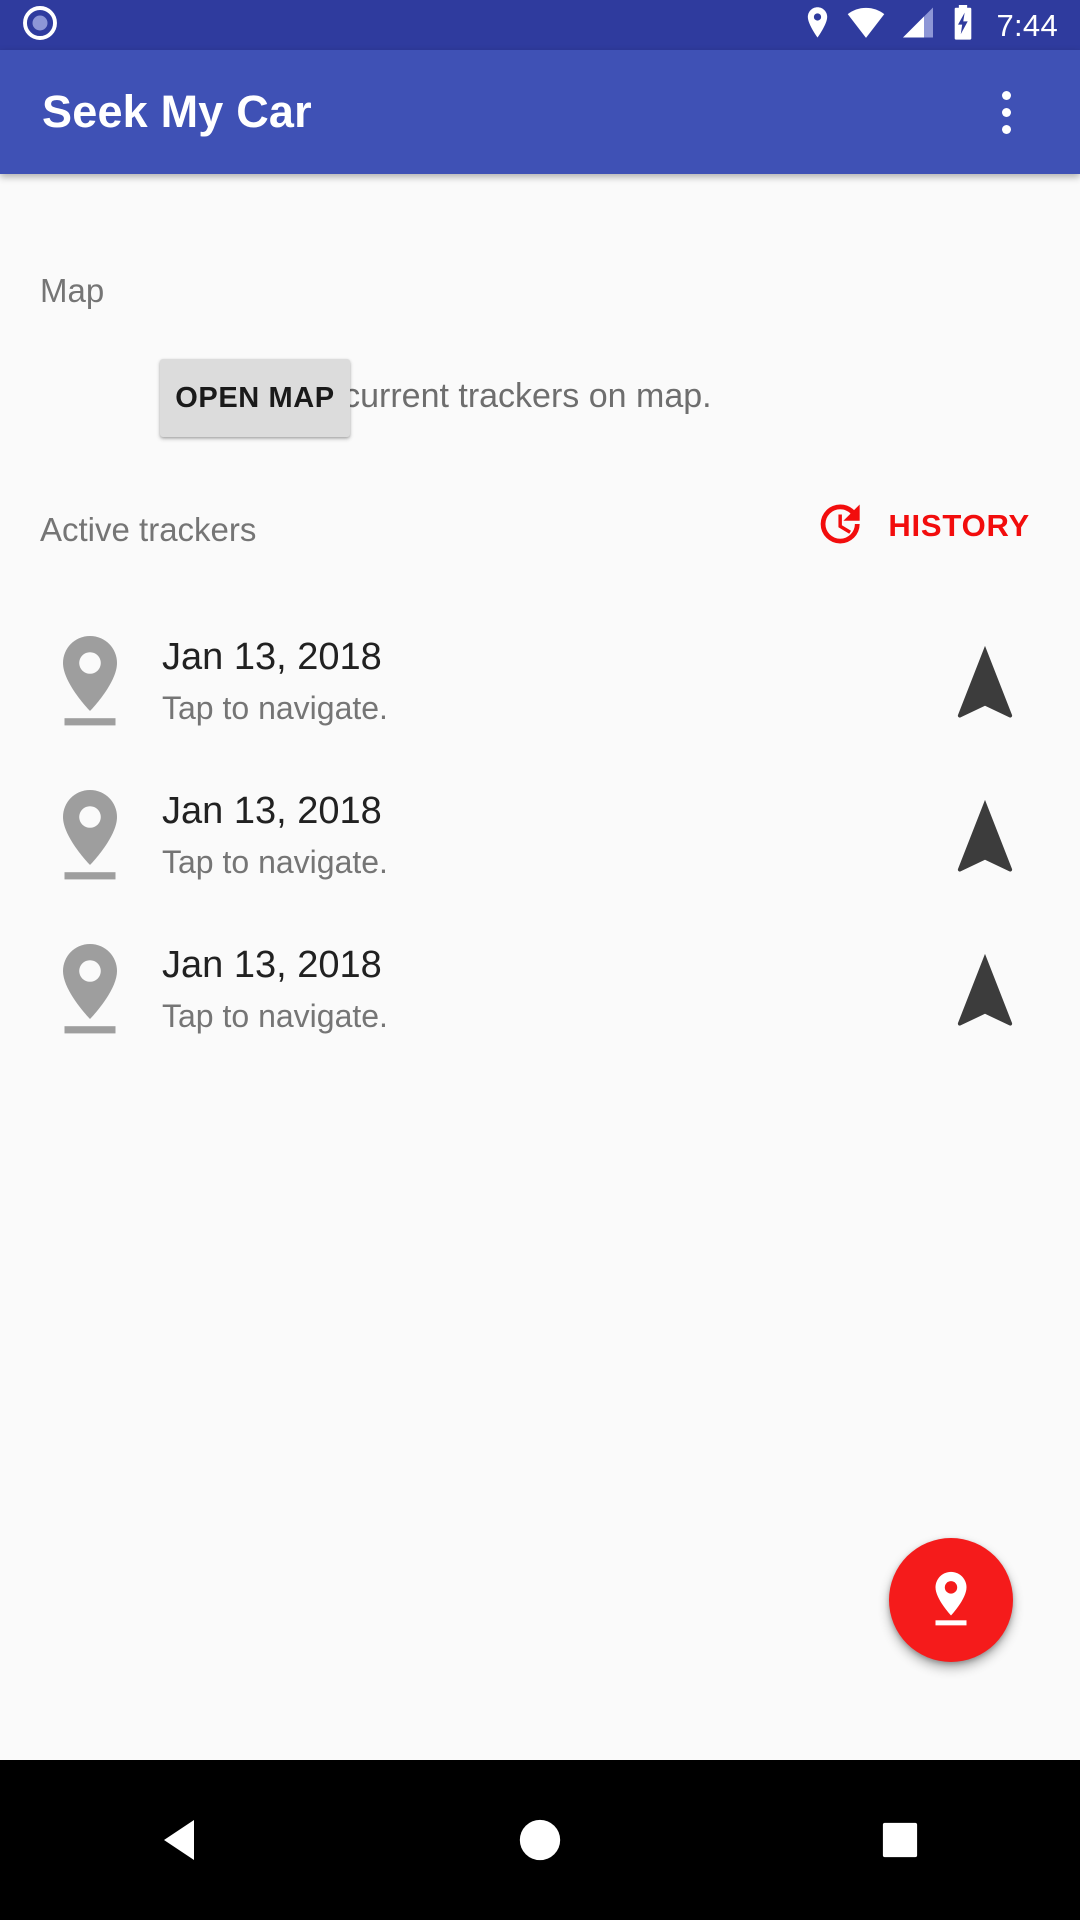  I want to click on record-icon, so click(40, 25).